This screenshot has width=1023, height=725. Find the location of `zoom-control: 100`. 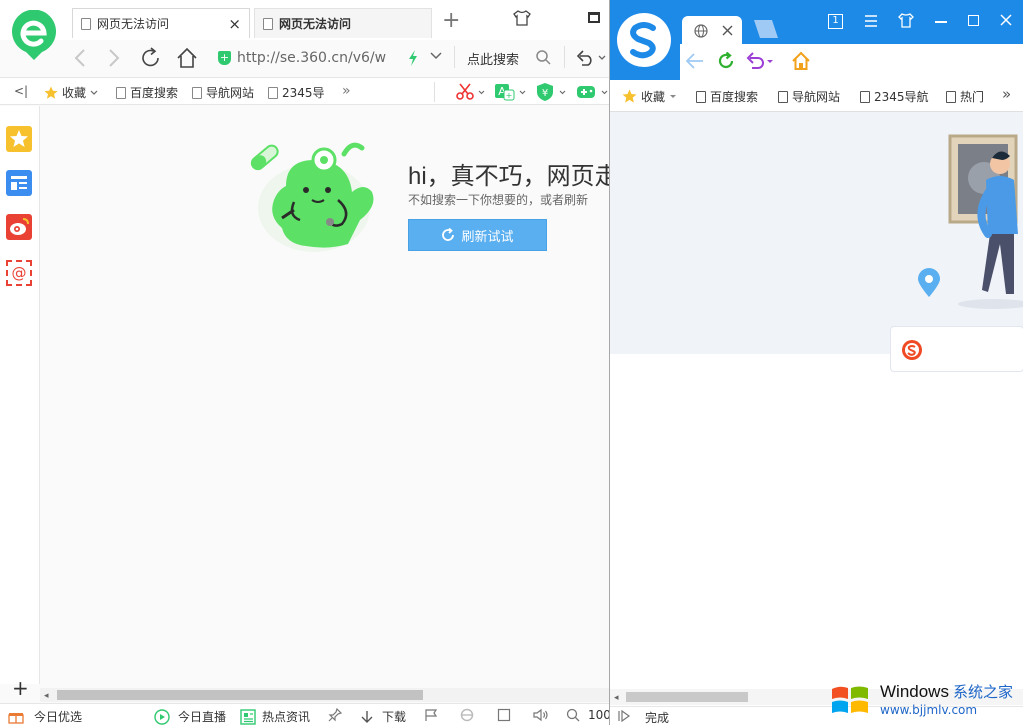

zoom-control: 100 is located at coordinates (588, 715).